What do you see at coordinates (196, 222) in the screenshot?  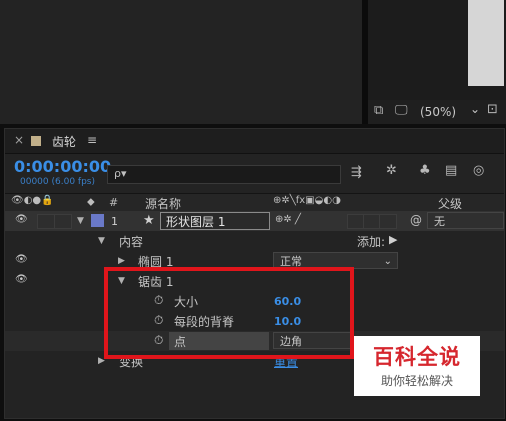 I see `layer-name: 形状图层 1` at bounding box center [196, 222].